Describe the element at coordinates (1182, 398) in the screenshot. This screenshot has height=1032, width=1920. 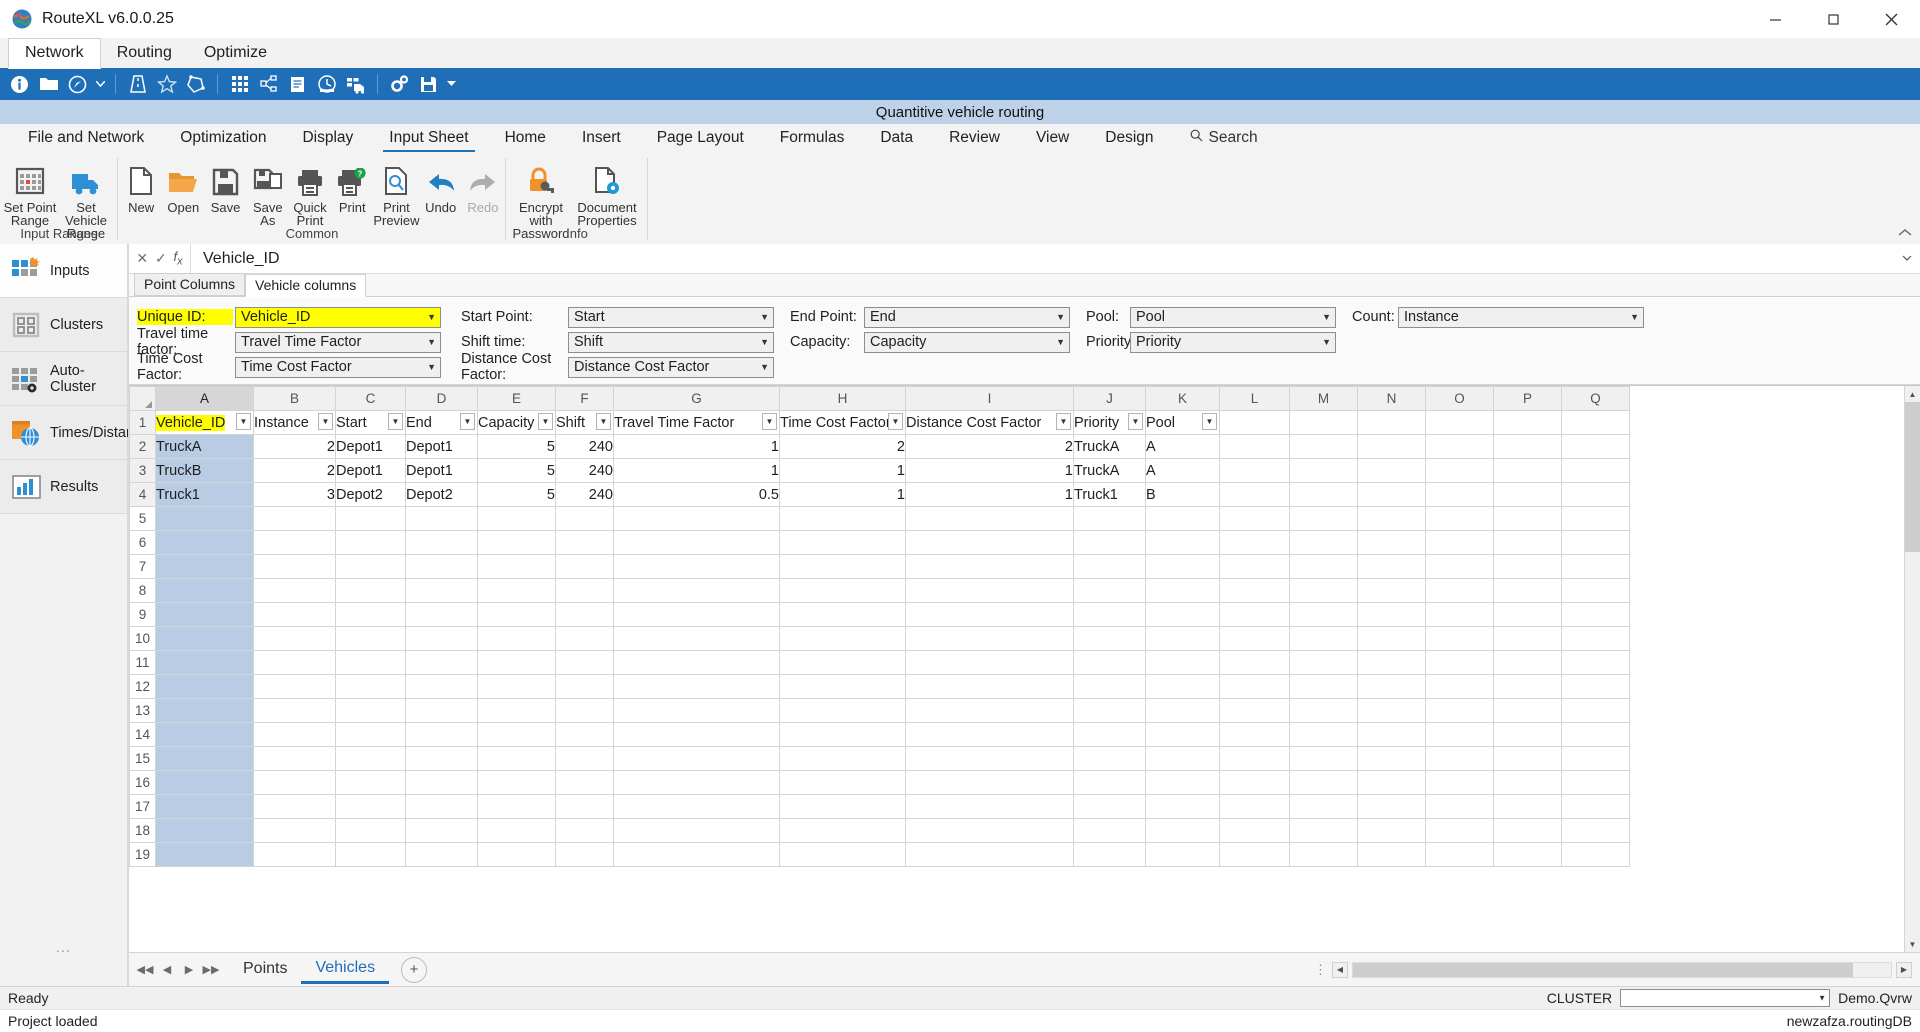
I see `column-header-k: K` at that location.